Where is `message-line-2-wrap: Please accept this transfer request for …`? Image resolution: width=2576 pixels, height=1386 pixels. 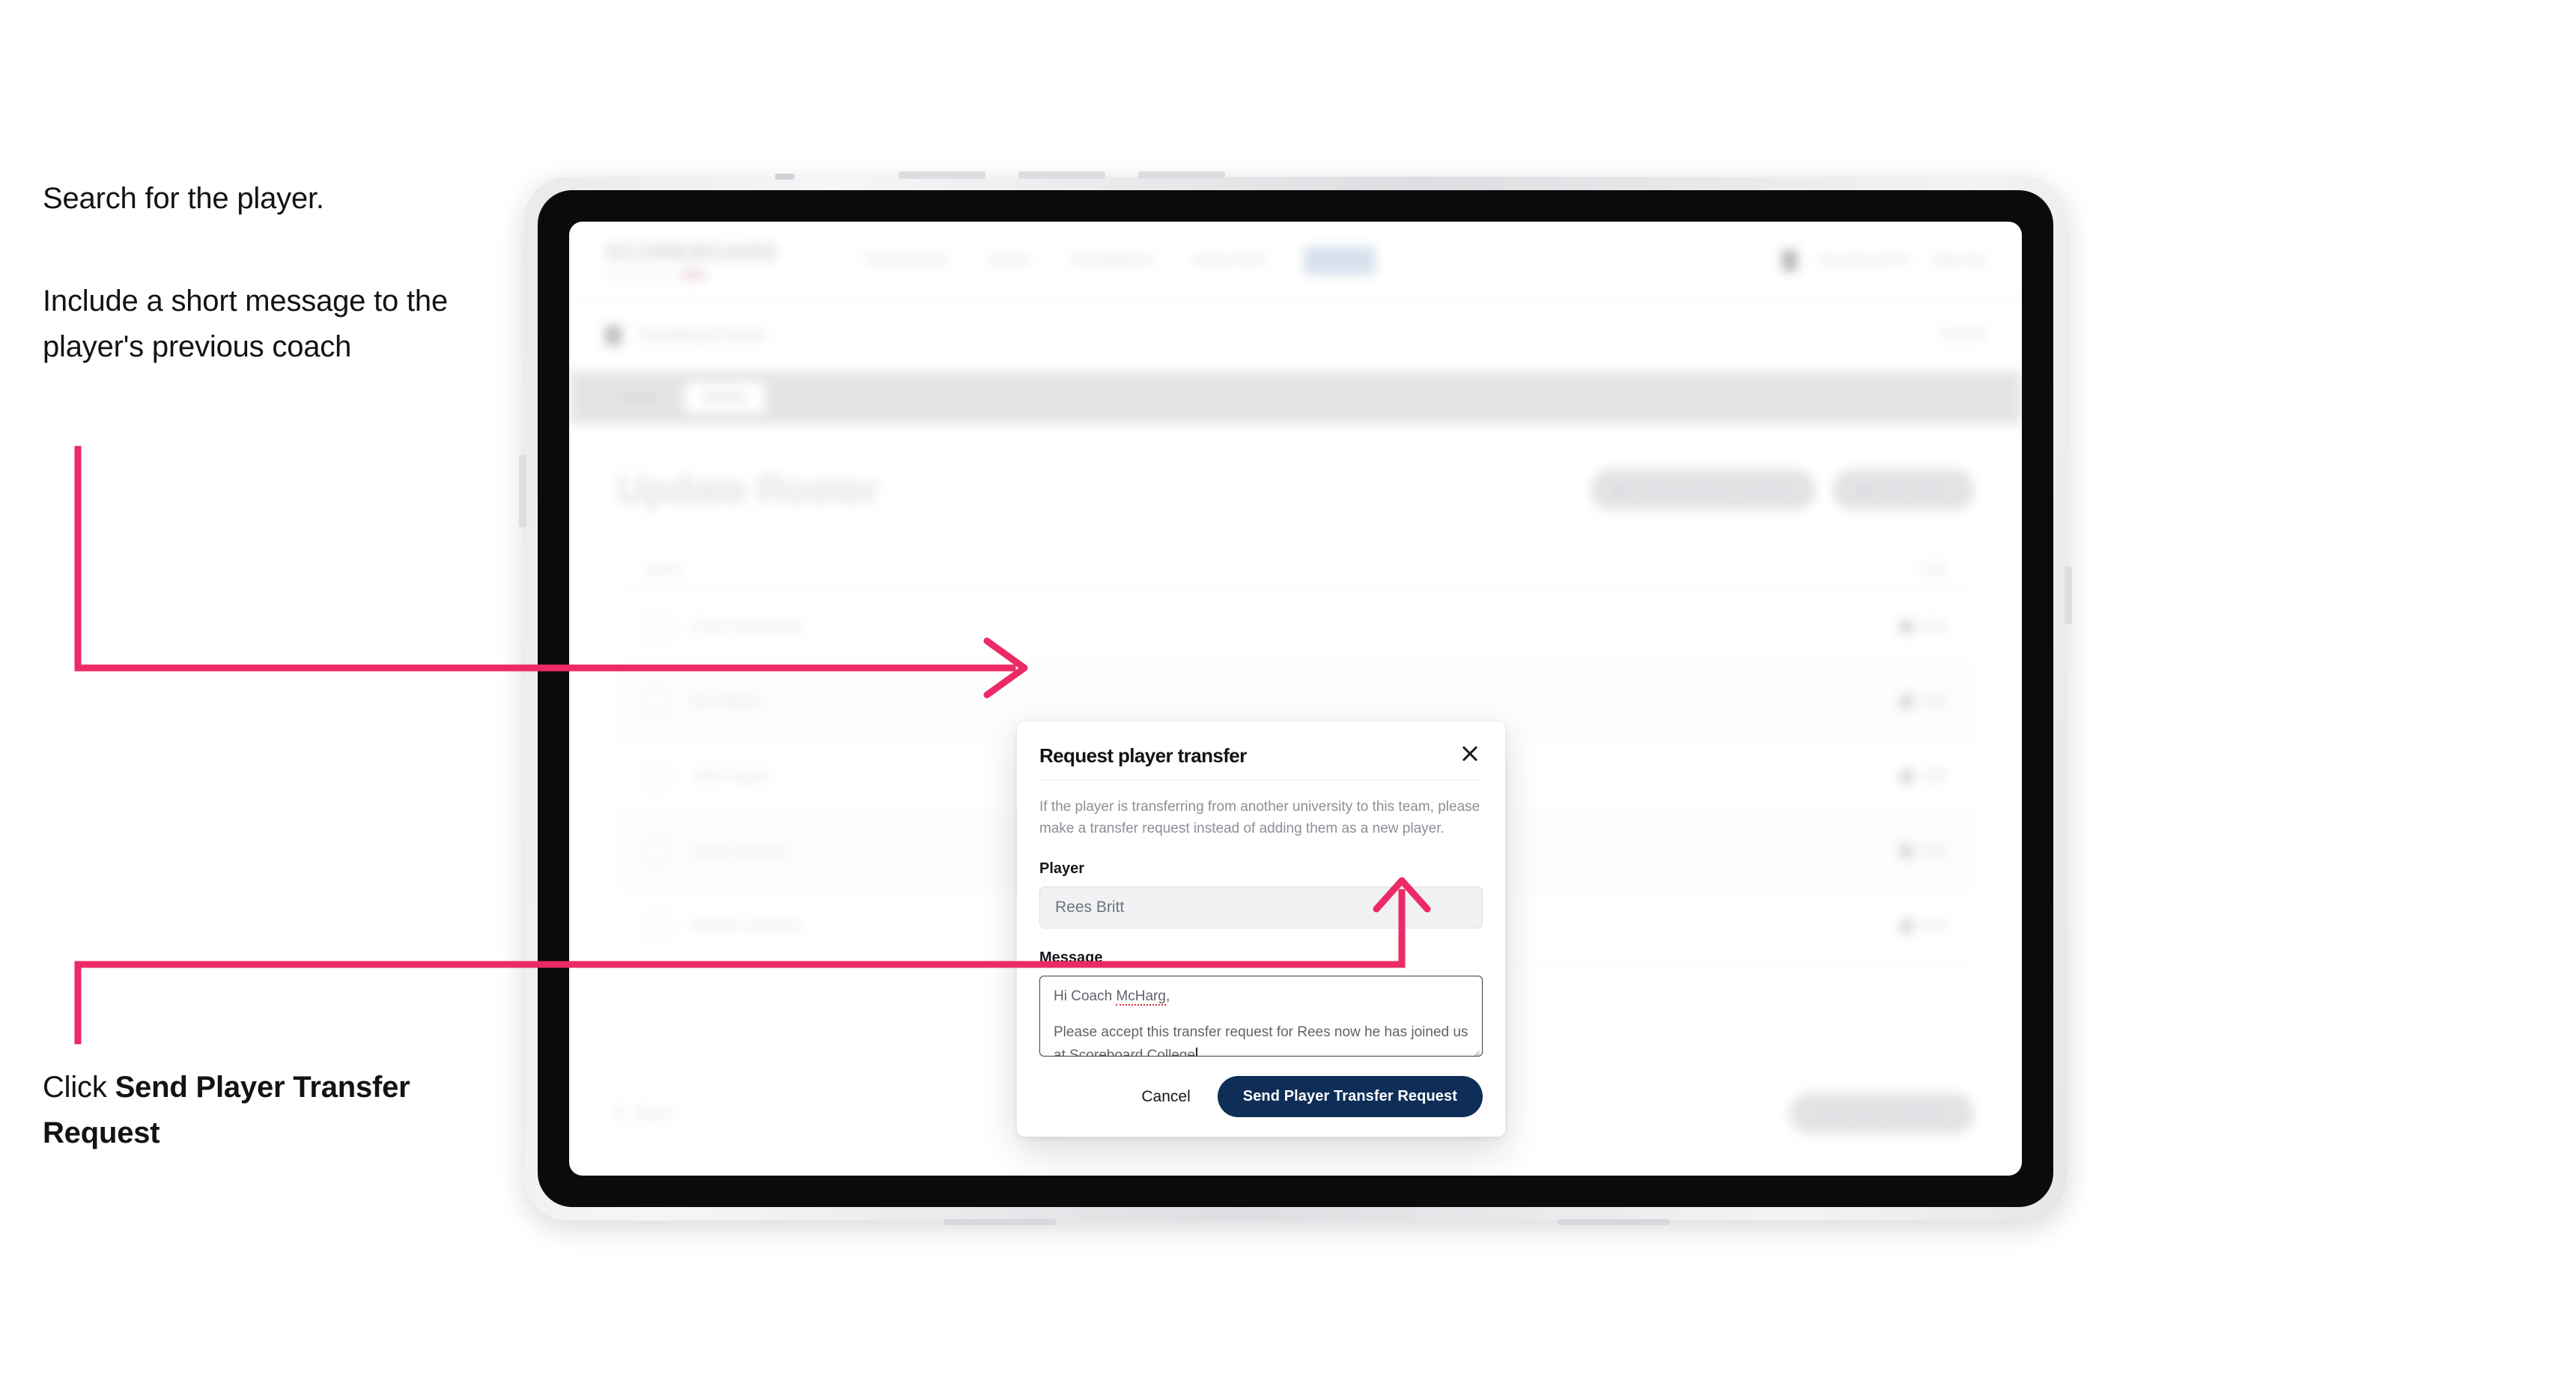
message-line-2-wrap: Please accept this transfer request for … is located at coordinates (1261, 1039).